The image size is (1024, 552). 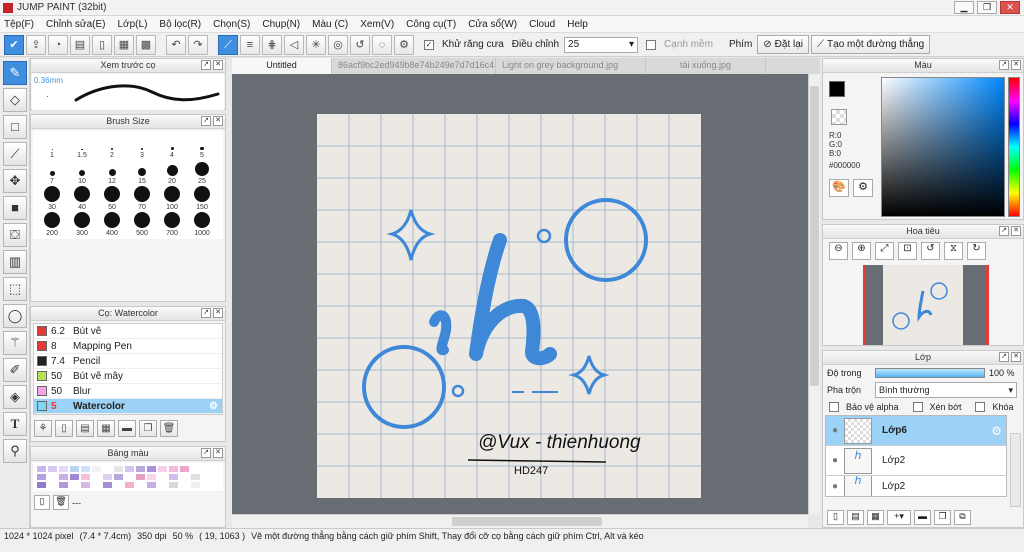 What do you see at coordinates (783, 44) in the screenshot?
I see `reset-button: ⊘ Đặt lại` at bounding box center [783, 44].